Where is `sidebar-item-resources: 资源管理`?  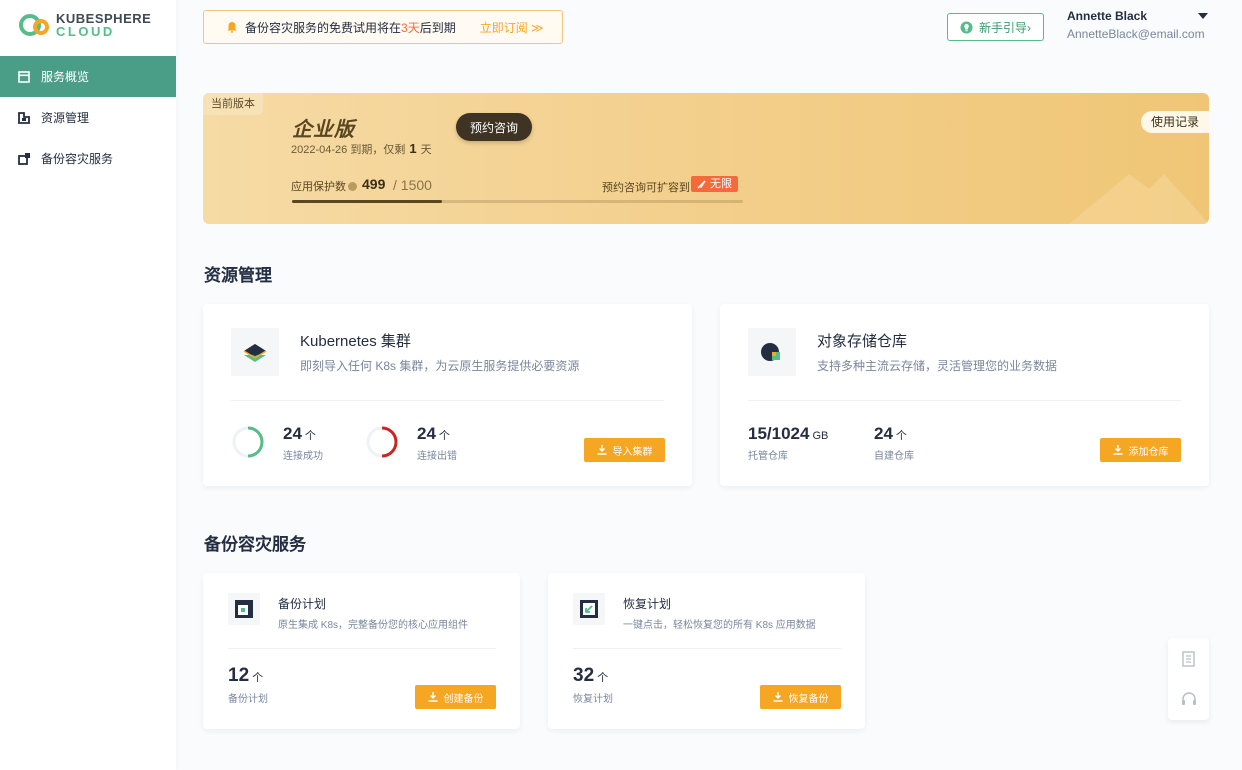 sidebar-item-resources: 资源管理 is located at coordinates (88, 117).